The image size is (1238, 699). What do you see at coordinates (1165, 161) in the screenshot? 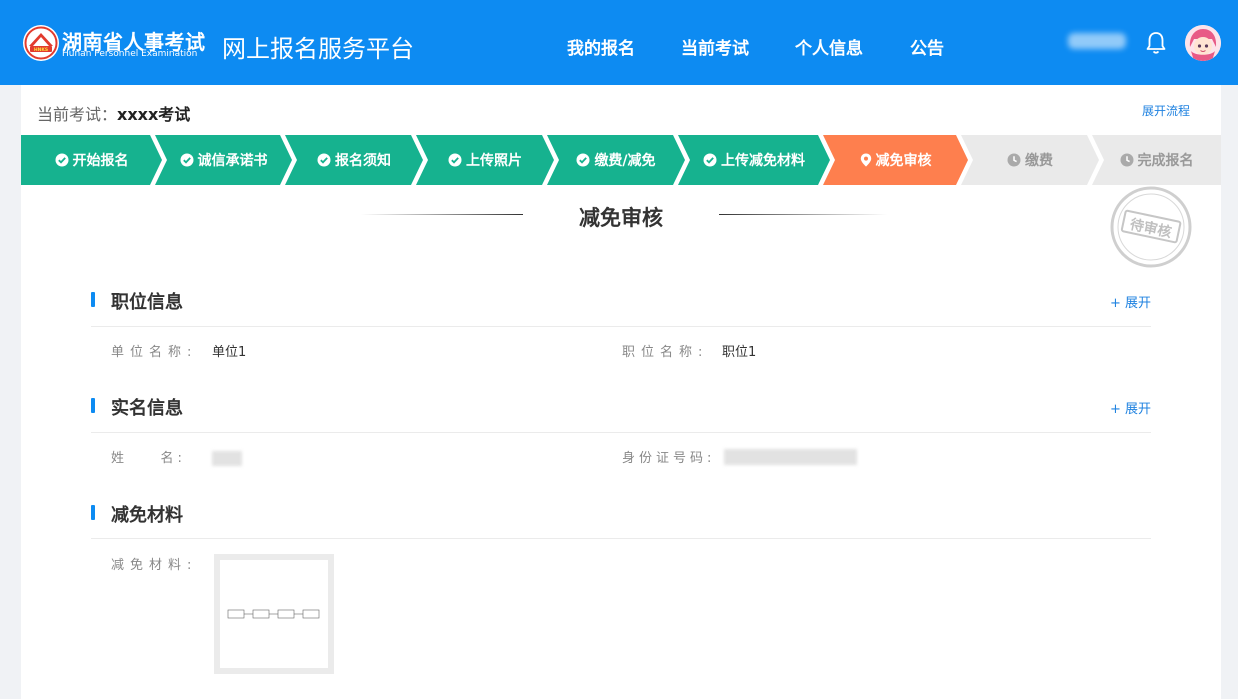
I see `step-label: 完成报名` at bounding box center [1165, 161].